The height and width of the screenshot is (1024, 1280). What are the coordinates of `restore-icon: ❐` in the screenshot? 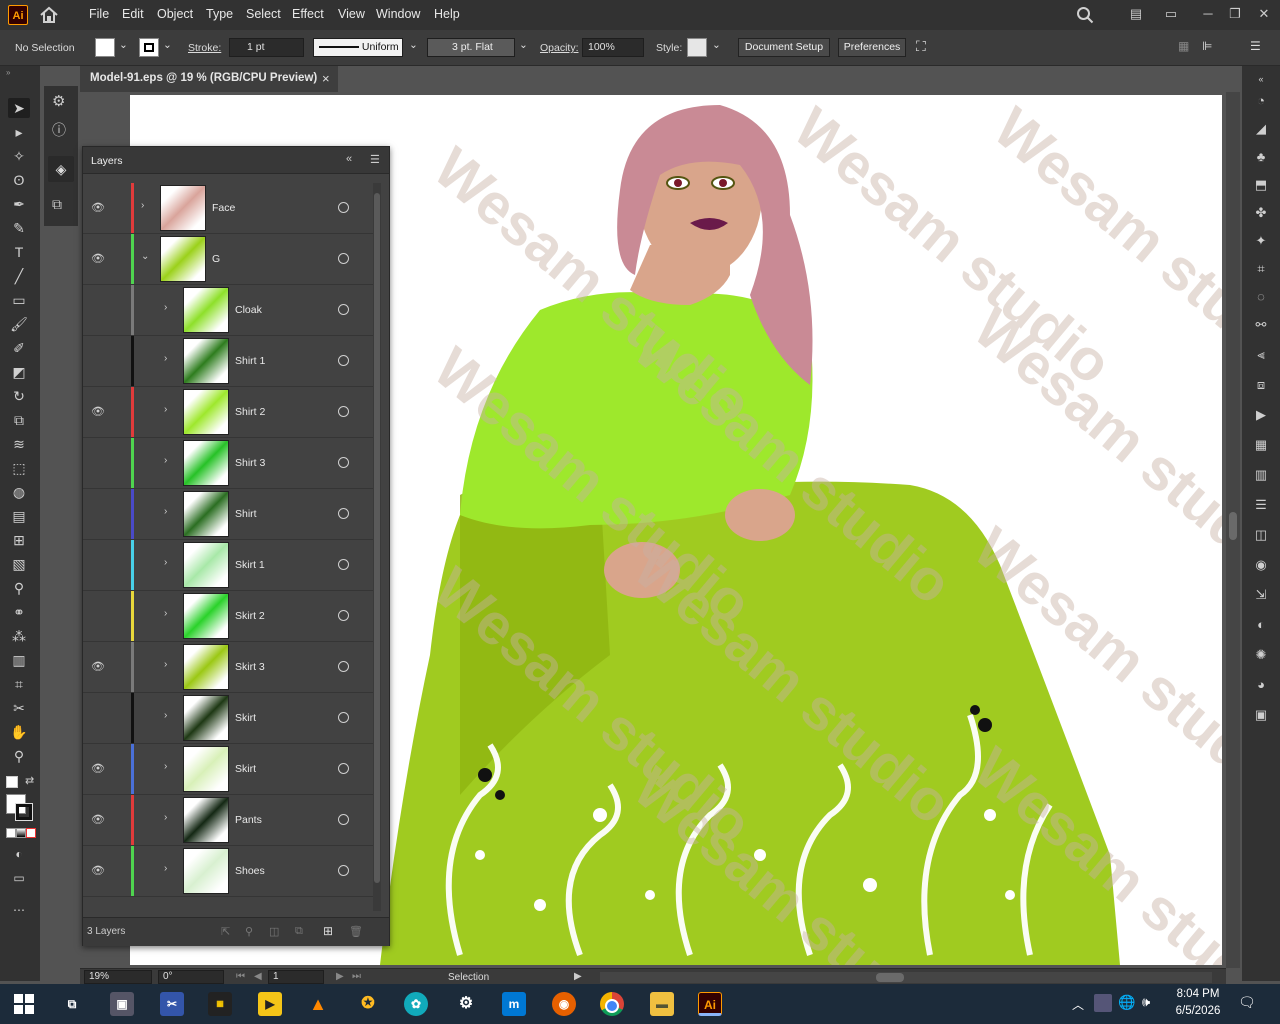 It's located at (1235, 14).